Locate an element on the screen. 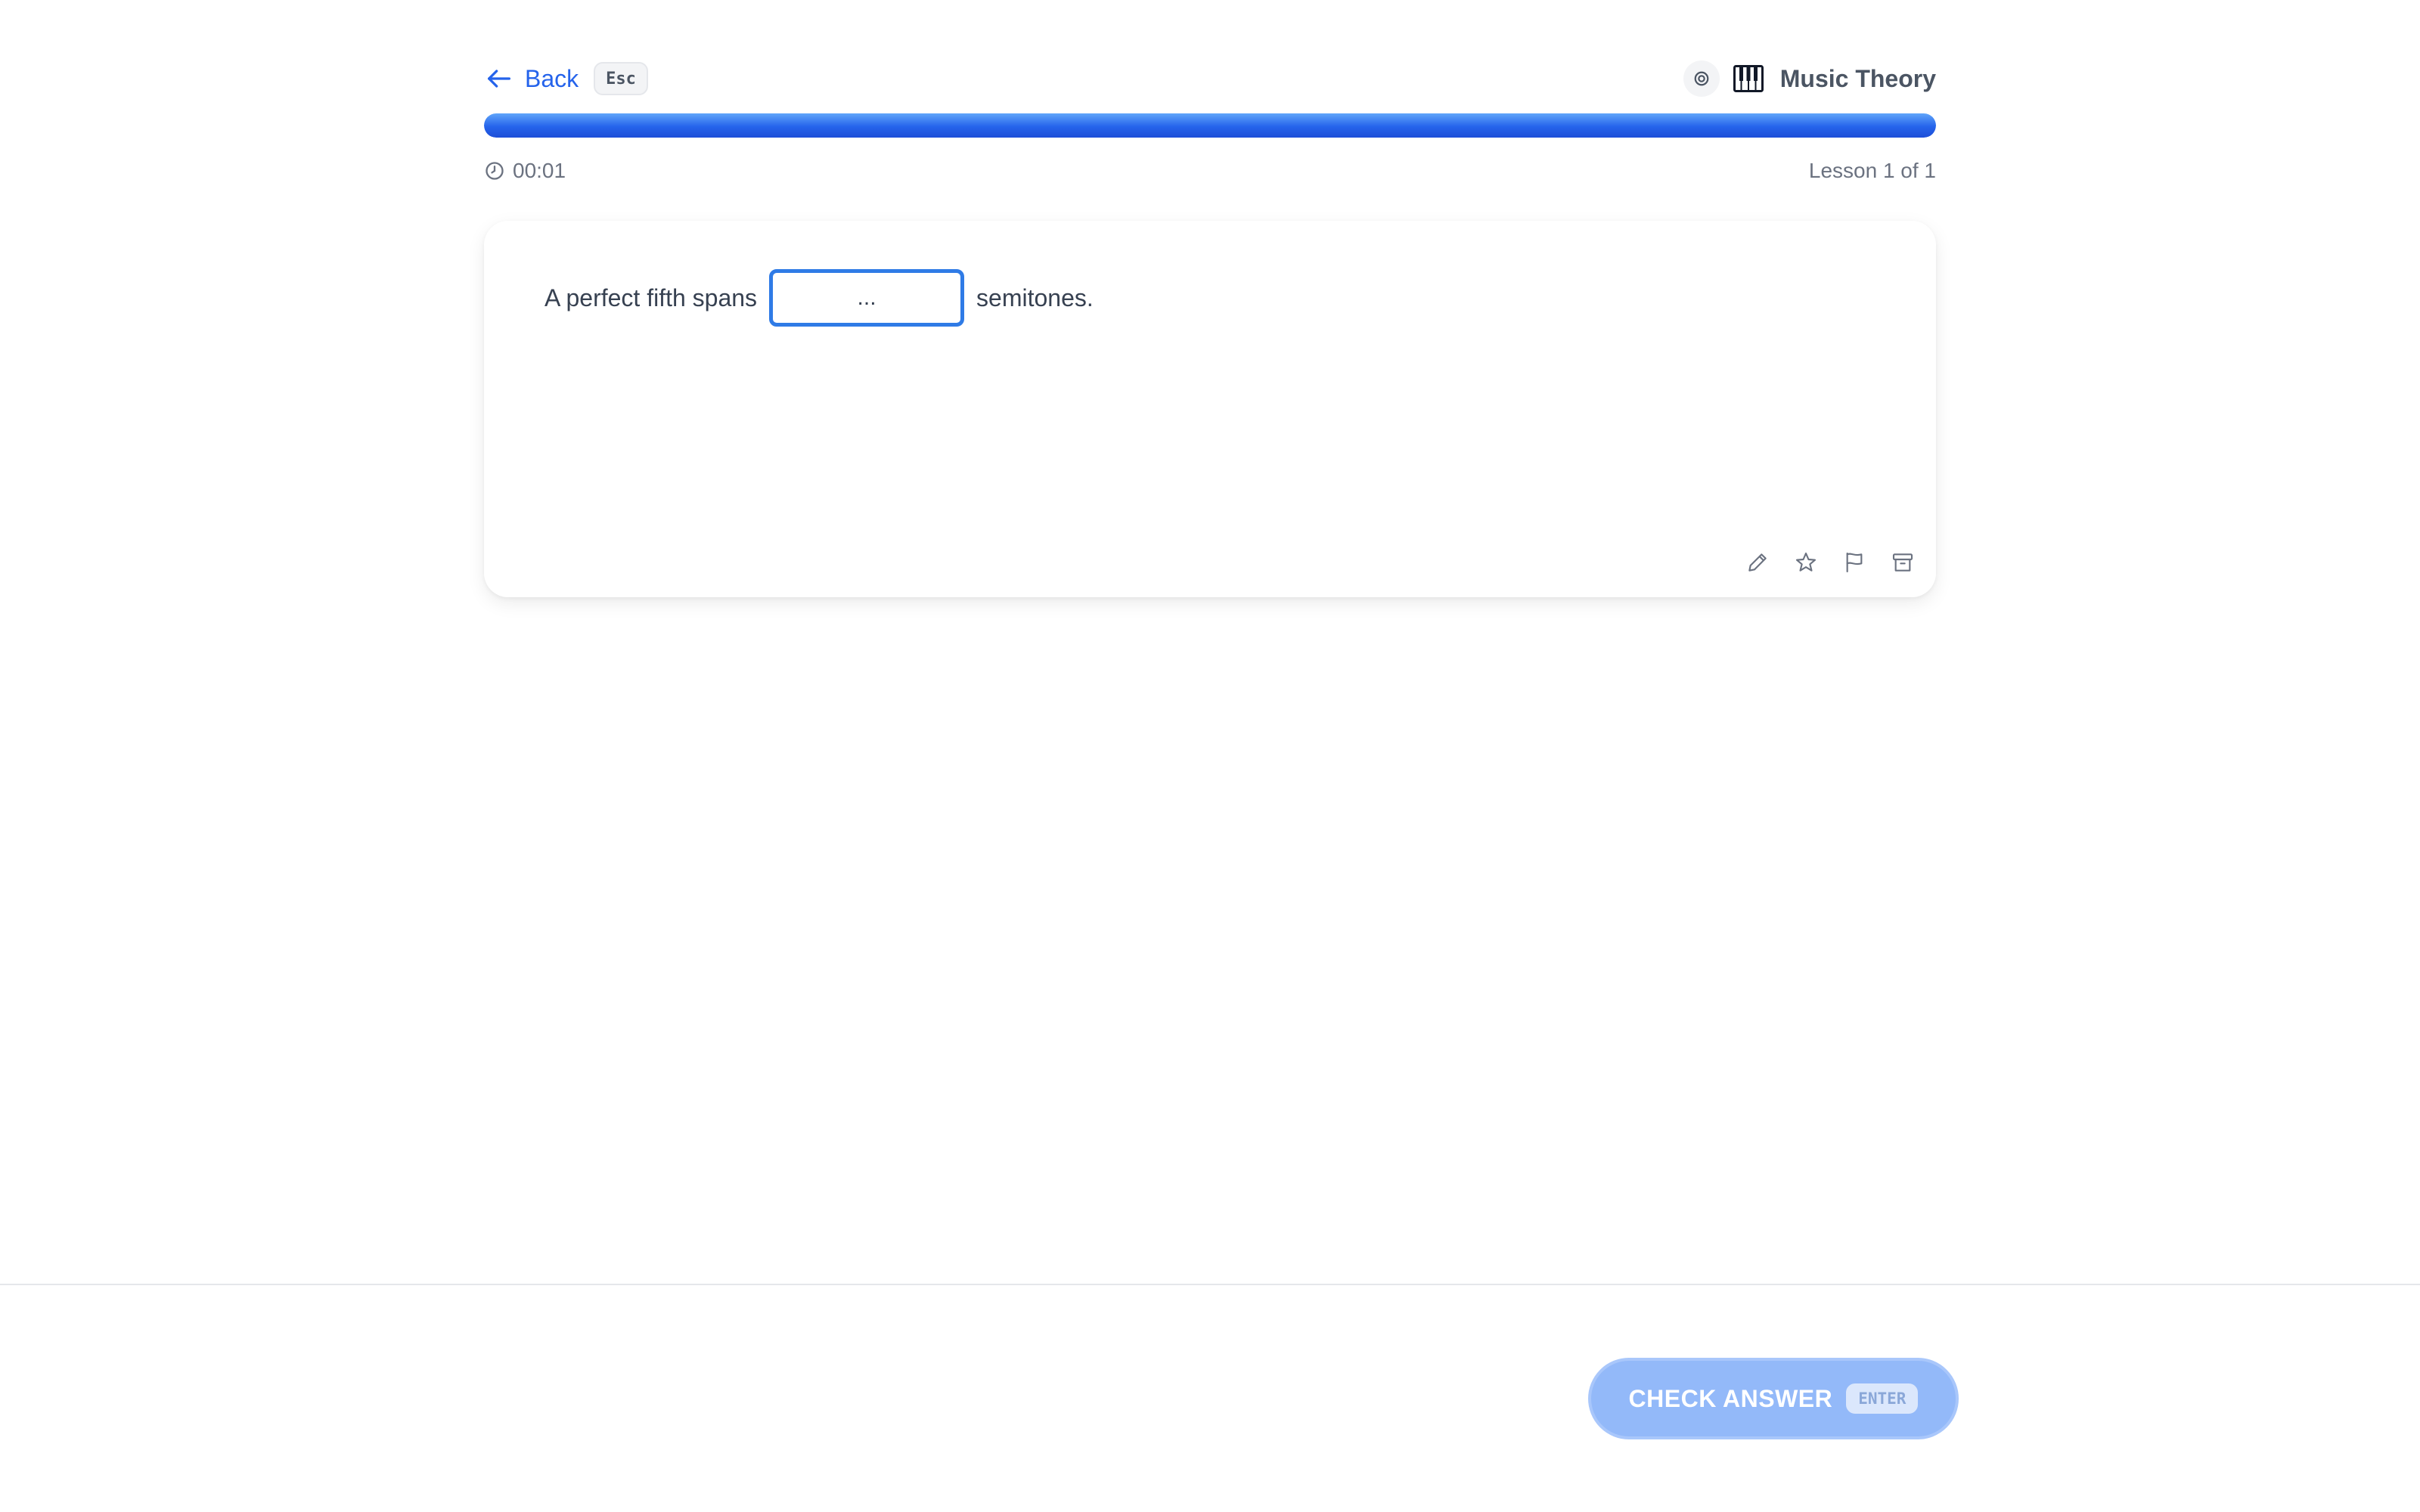 The width and height of the screenshot is (2420, 1512). lesson-progress-bar is located at coordinates (1210, 126).